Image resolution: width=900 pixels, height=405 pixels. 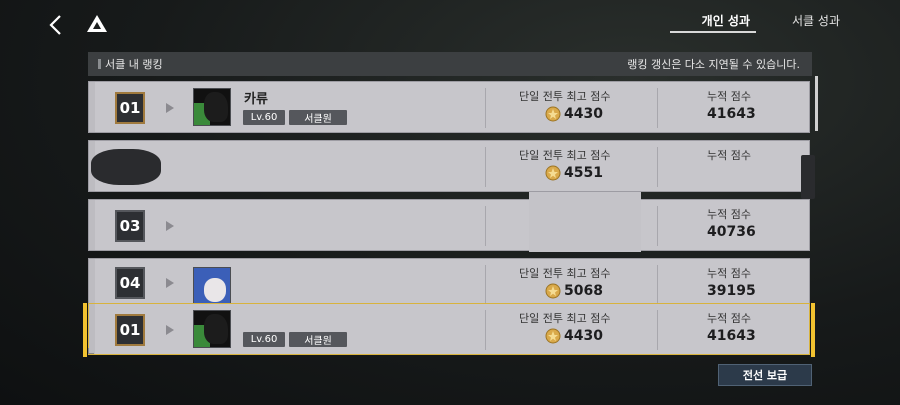 I want to click on tab-bar: 개인 성과 서클 성과, so click(x=771, y=22).